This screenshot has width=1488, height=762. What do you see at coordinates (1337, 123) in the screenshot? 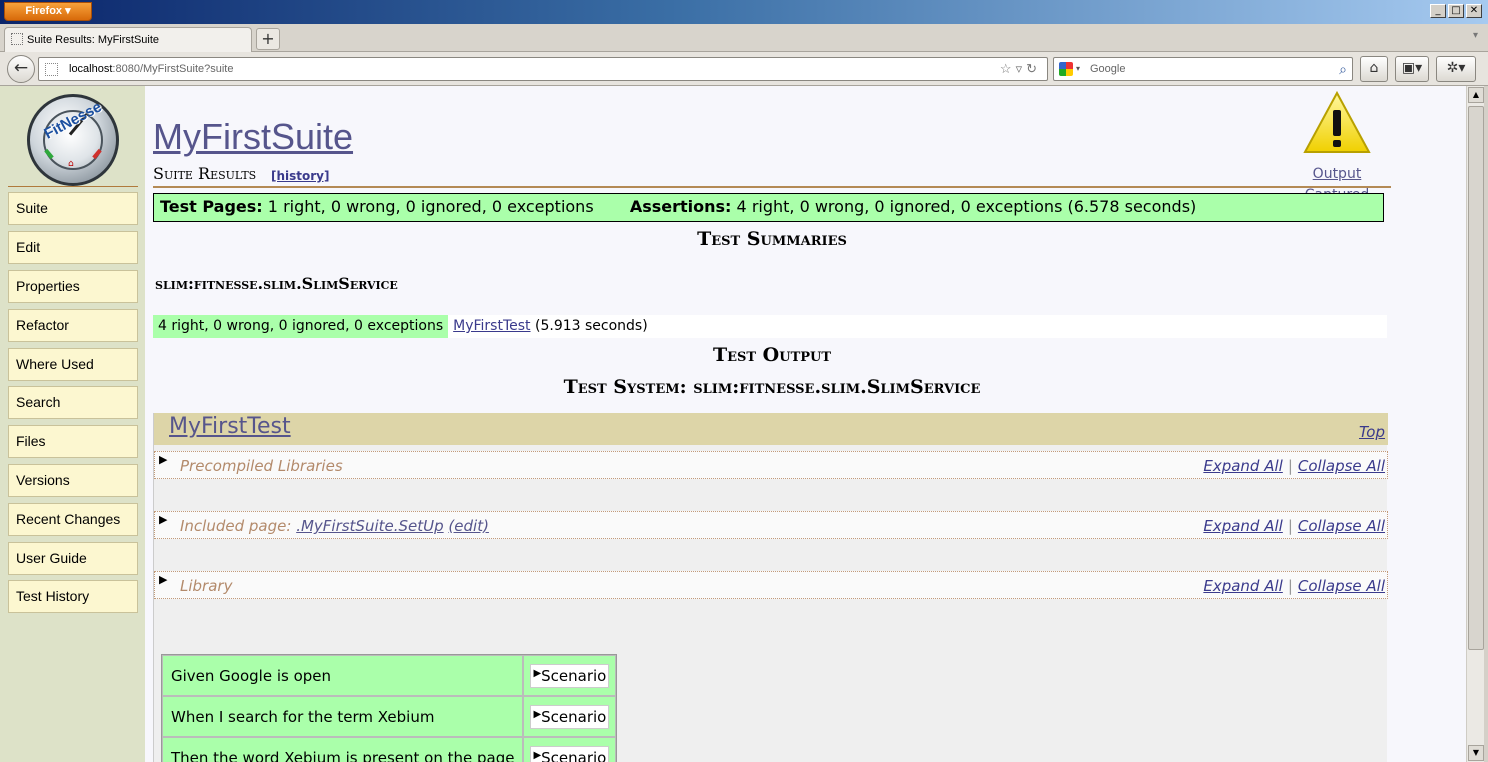
I see `warning-icon` at bounding box center [1337, 123].